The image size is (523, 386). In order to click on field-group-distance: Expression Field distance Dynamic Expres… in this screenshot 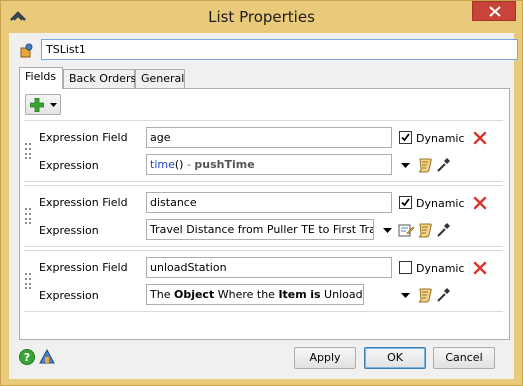, I will do `click(263, 216)`.